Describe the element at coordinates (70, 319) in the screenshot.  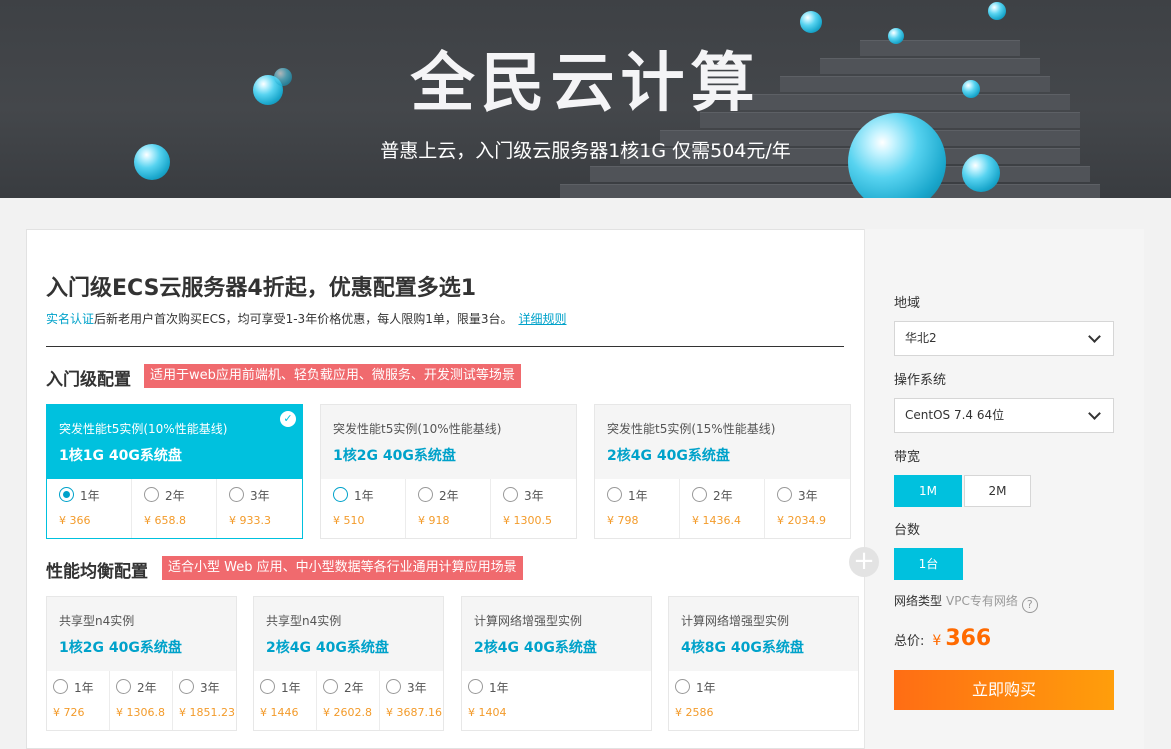
I see `verification-link: 实名认证` at that location.